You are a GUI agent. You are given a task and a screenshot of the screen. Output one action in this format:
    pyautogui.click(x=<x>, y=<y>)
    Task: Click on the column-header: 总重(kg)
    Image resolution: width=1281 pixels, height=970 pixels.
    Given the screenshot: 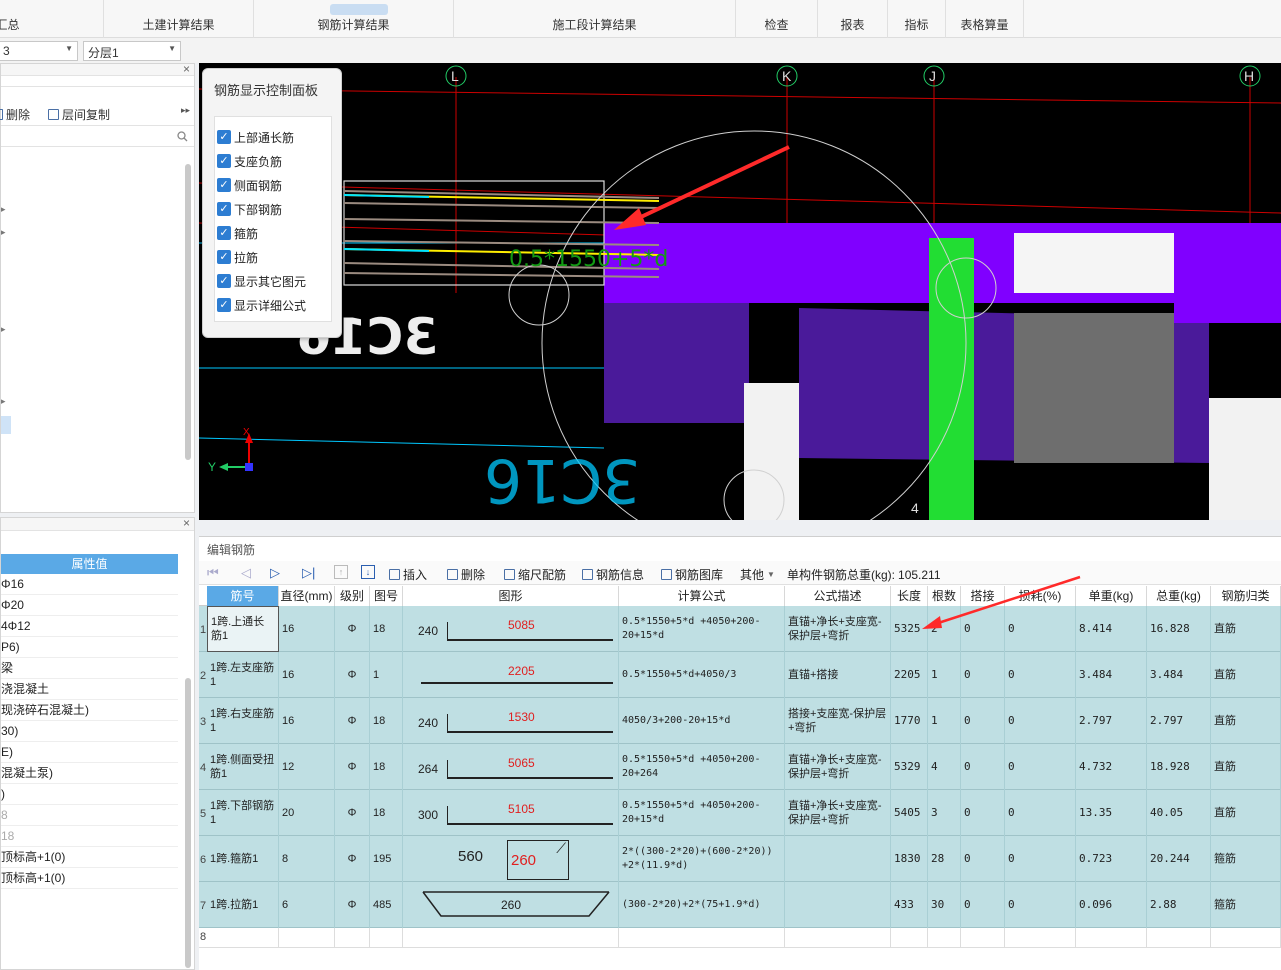 What is the action you would take?
    pyautogui.click(x=1179, y=596)
    